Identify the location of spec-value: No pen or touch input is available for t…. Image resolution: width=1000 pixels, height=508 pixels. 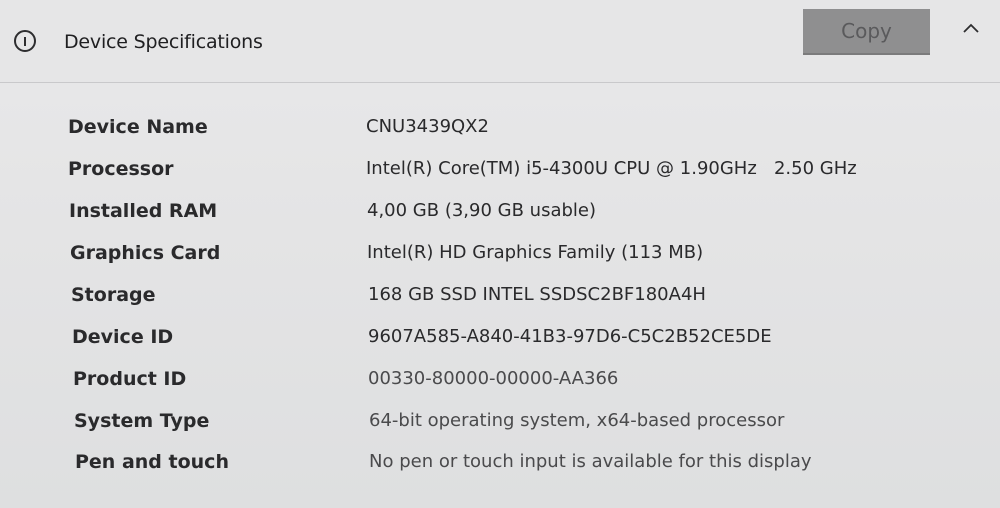
(590, 461).